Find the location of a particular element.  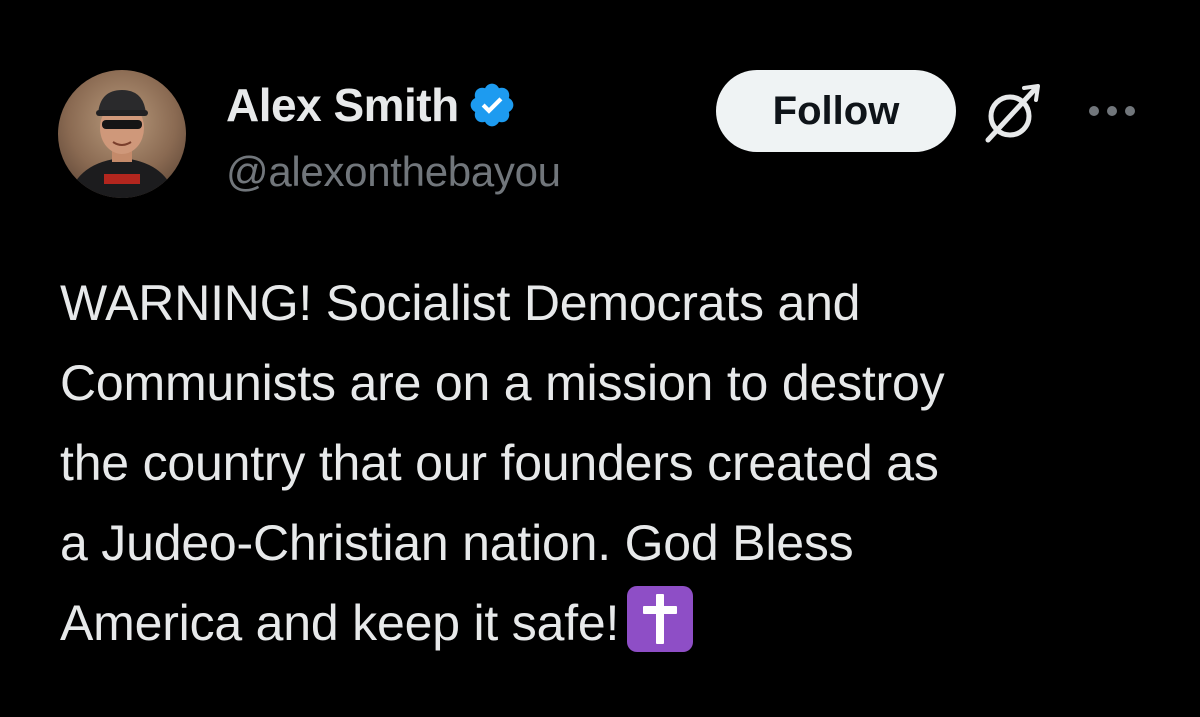

post-text-line-3: the country that our founders created as is located at coordinates (499, 463).